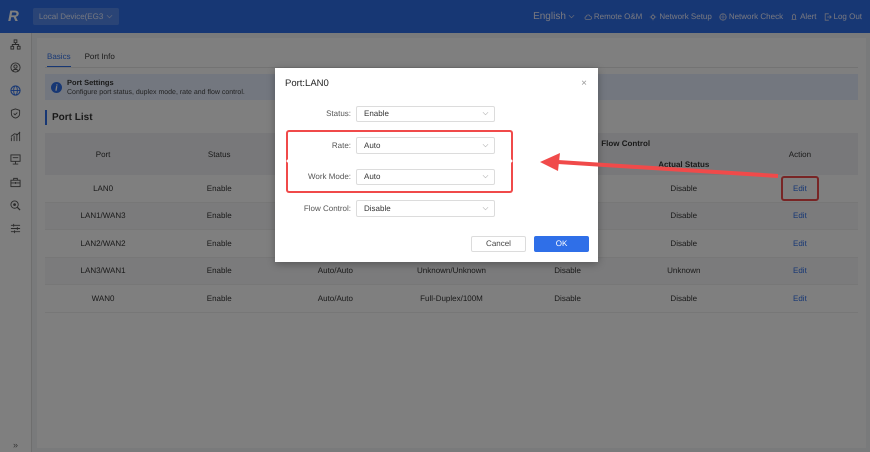 The image size is (870, 452). I want to click on nav-link: Remote O&M, so click(613, 16).